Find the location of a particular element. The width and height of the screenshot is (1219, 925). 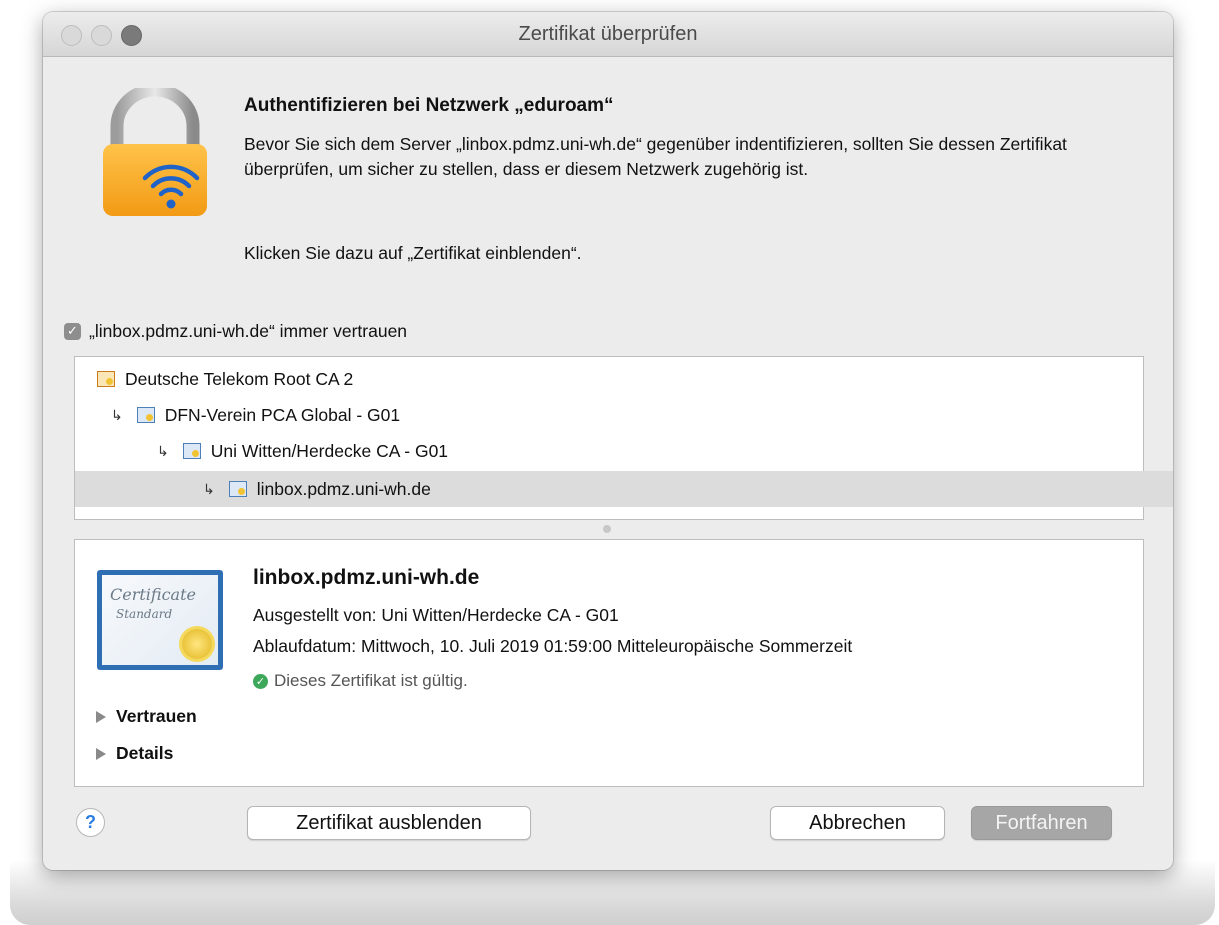

details-disclosure-label: Details is located at coordinates (145, 753).